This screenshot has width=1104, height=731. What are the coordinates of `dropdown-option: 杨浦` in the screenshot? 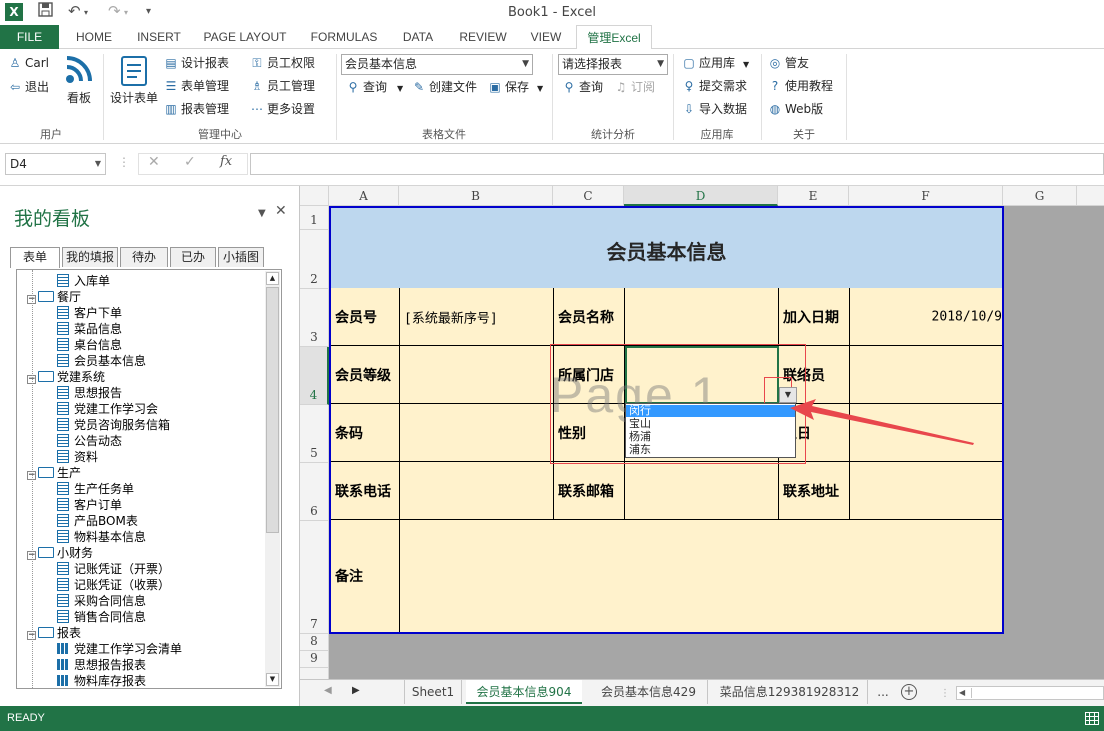 It's located at (710, 437).